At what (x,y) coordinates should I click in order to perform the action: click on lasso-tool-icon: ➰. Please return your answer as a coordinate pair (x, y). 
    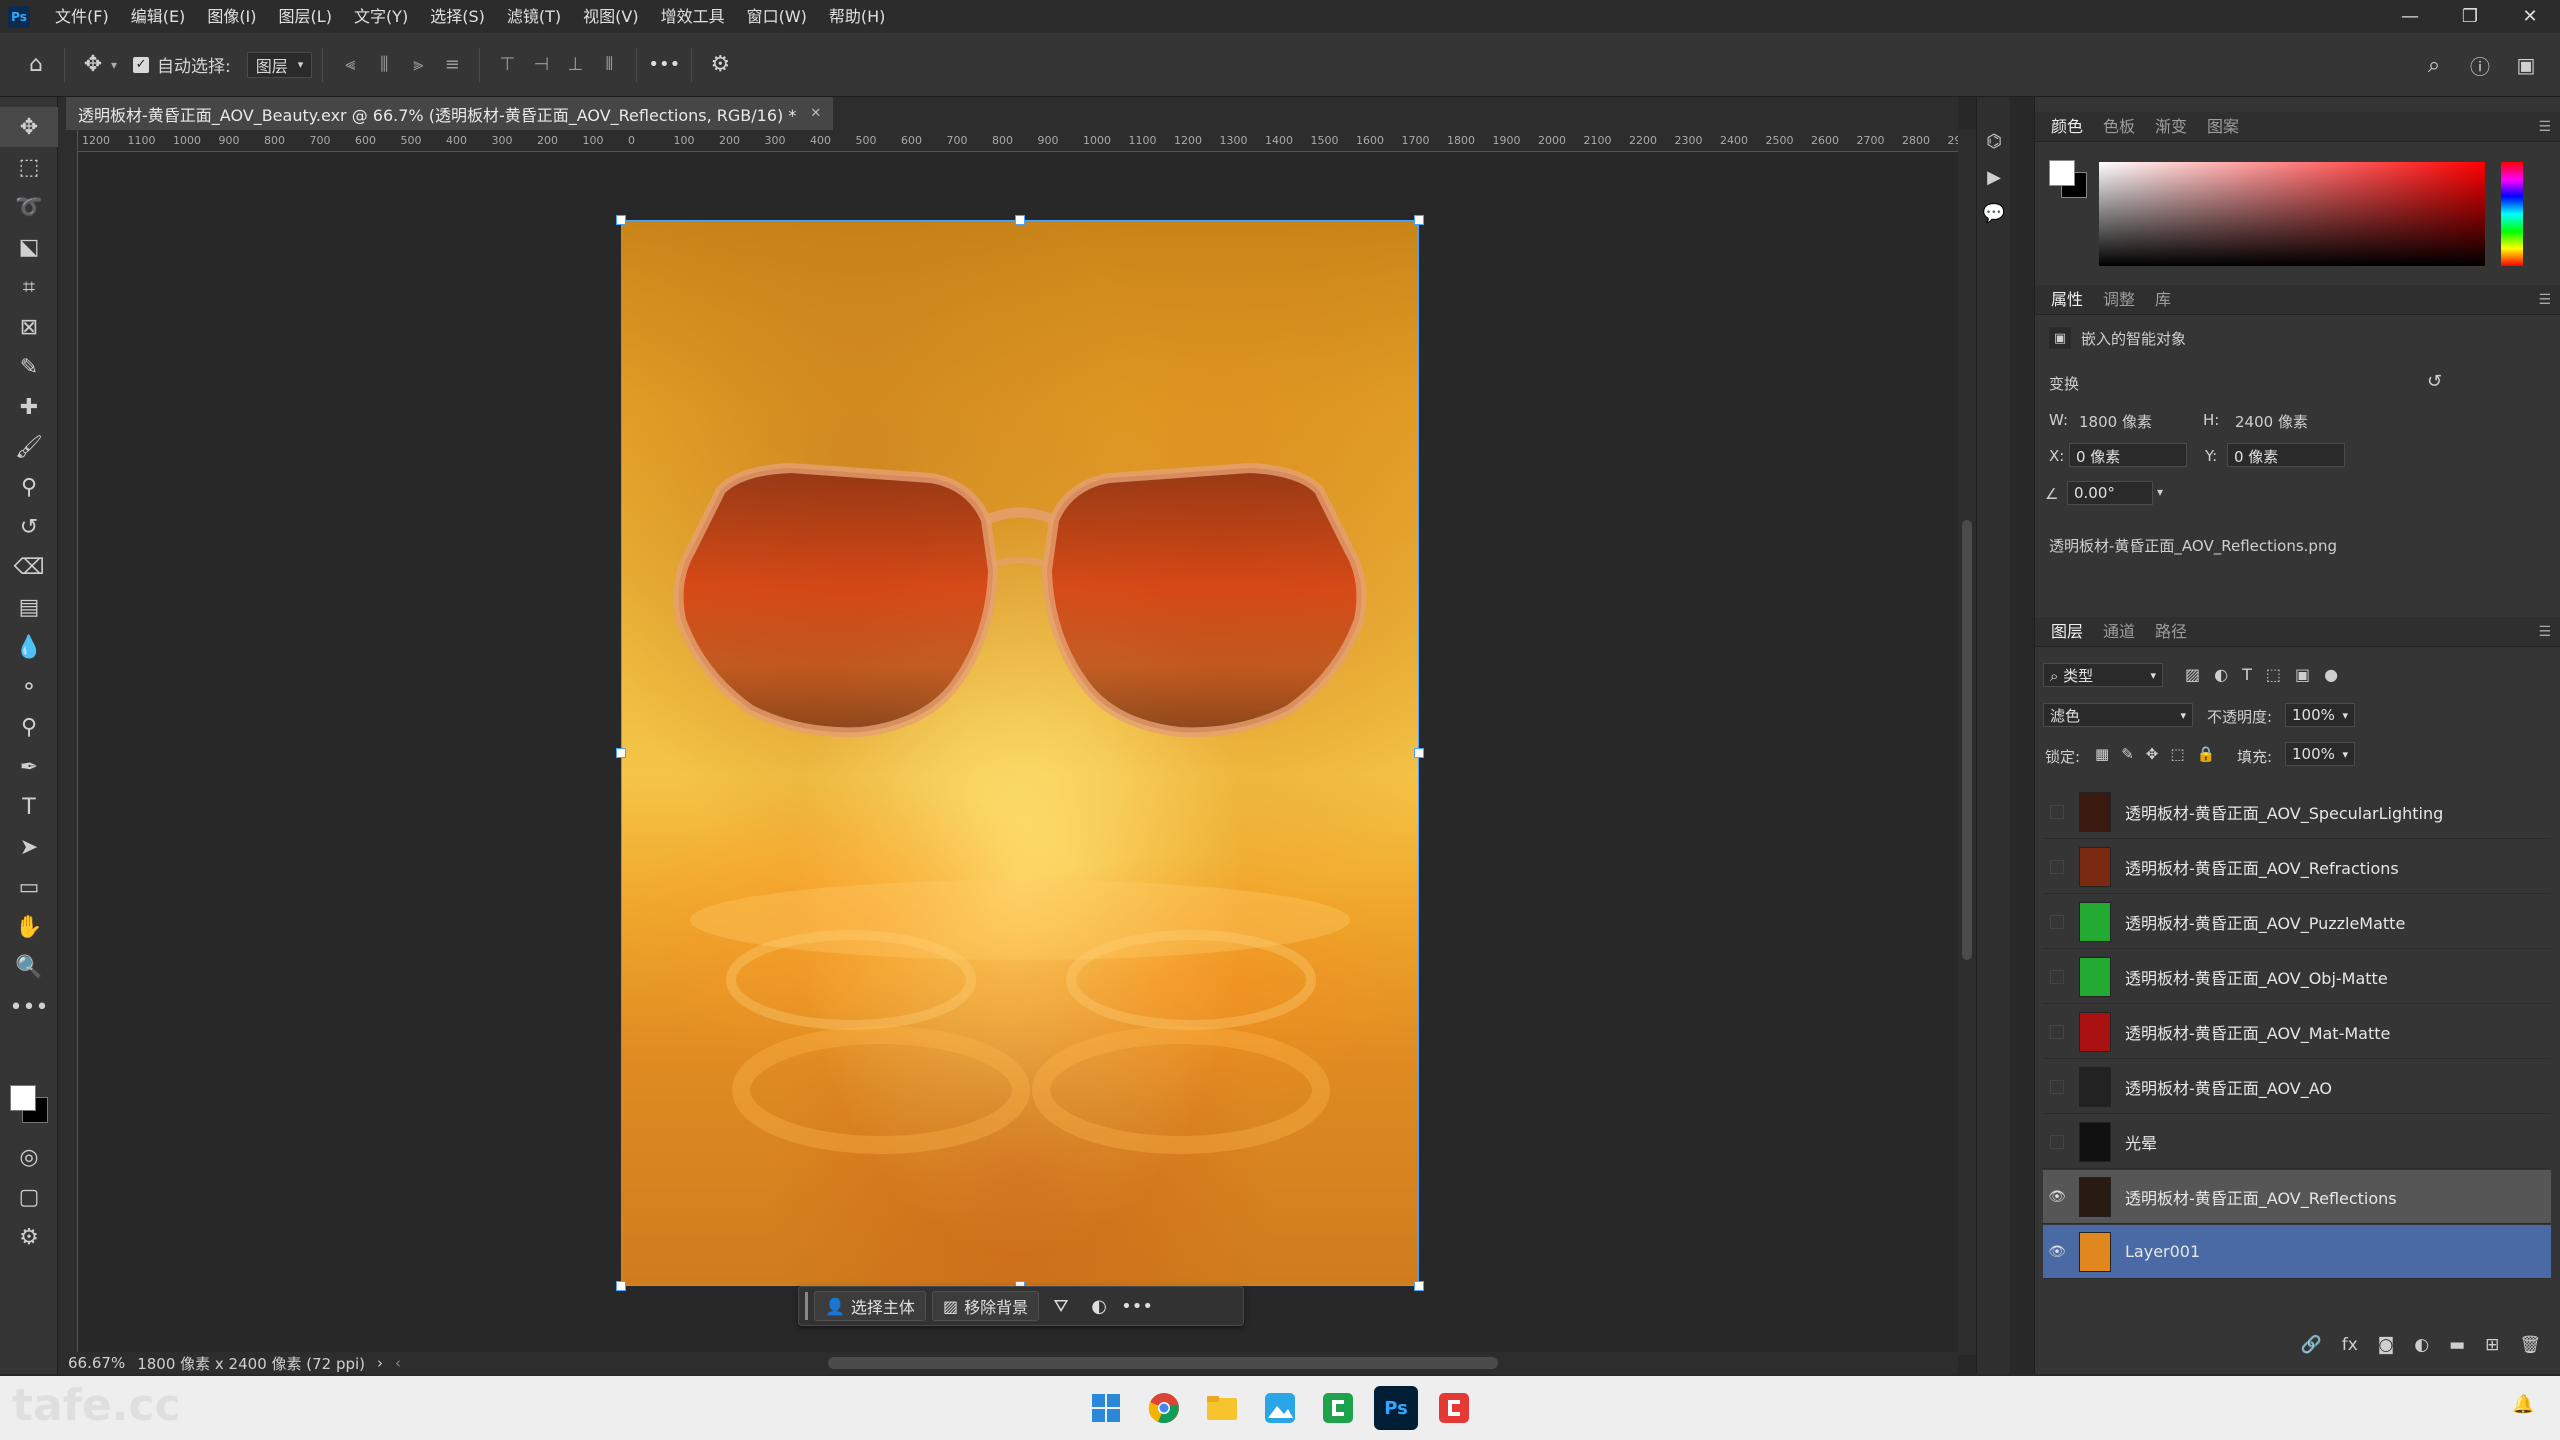
    Looking at the image, I should click on (29, 207).